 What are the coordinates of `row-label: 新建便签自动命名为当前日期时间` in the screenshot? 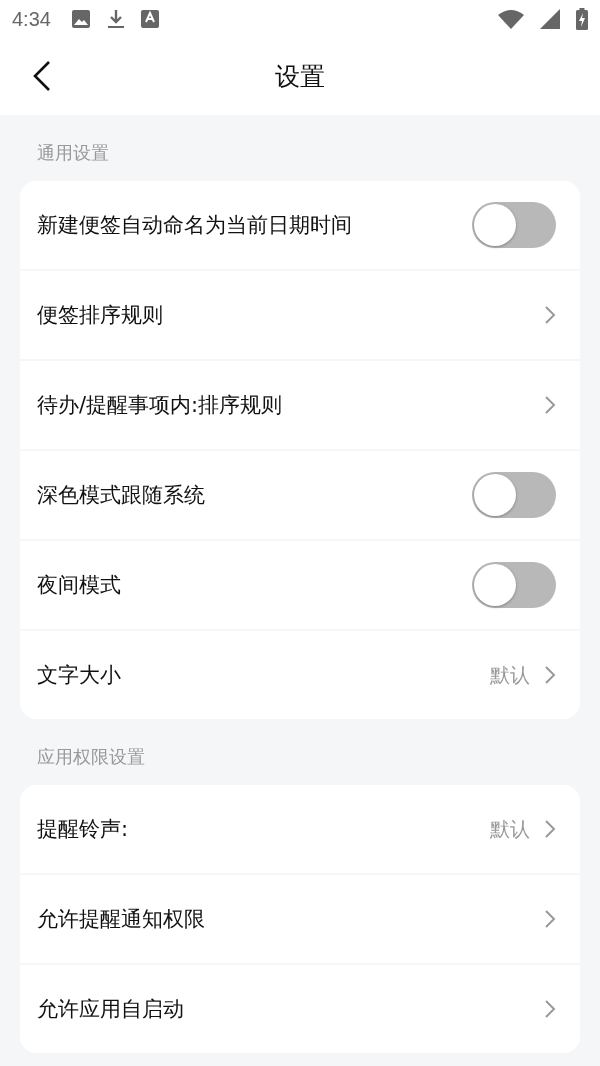 It's located at (195, 225).